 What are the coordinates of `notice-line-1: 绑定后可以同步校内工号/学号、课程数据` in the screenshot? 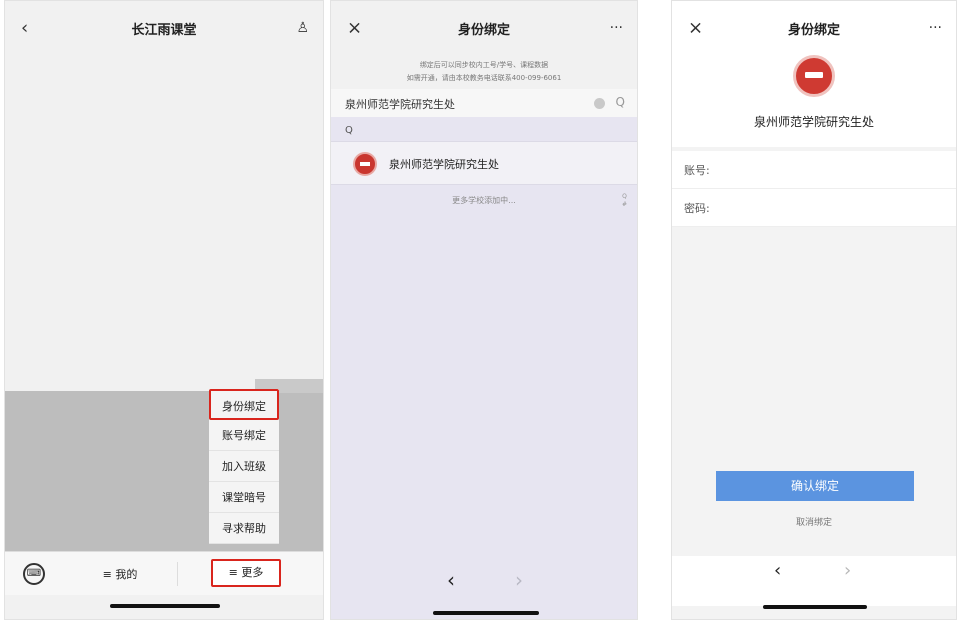 It's located at (484, 65).